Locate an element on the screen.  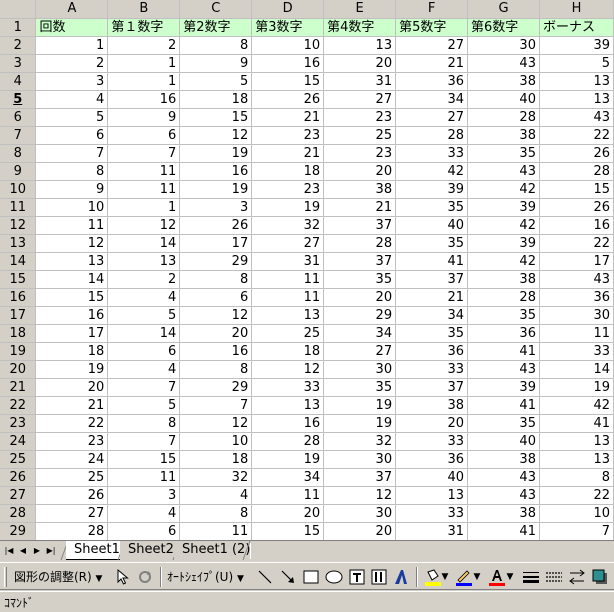
row-header: 14 is located at coordinates (18, 261).